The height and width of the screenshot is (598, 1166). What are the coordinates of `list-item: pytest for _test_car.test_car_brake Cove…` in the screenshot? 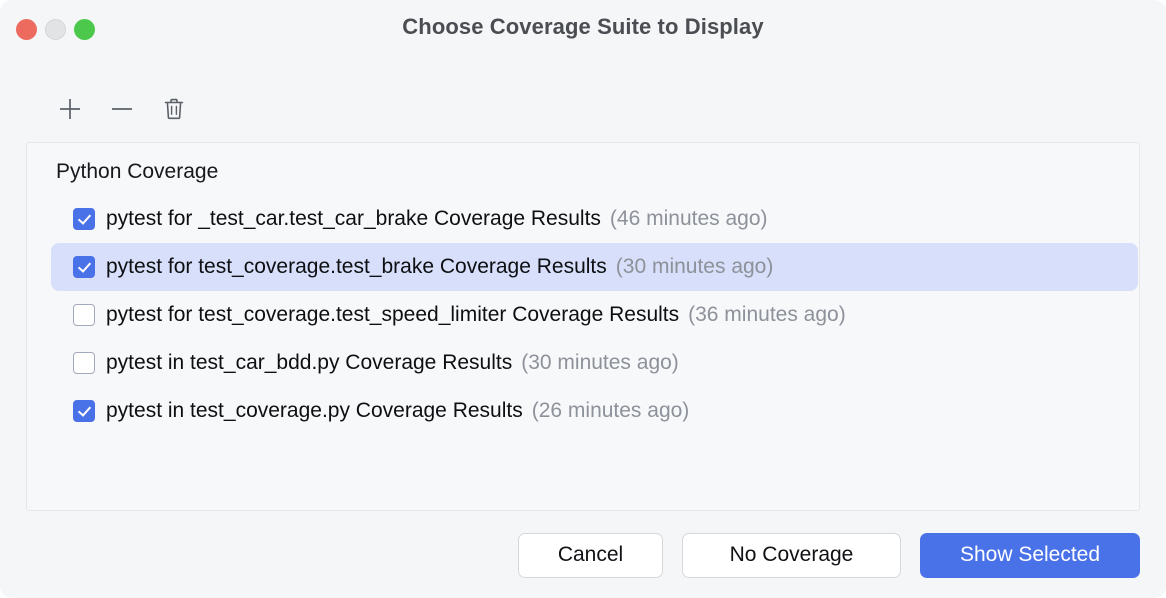 It's located at (594, 219).